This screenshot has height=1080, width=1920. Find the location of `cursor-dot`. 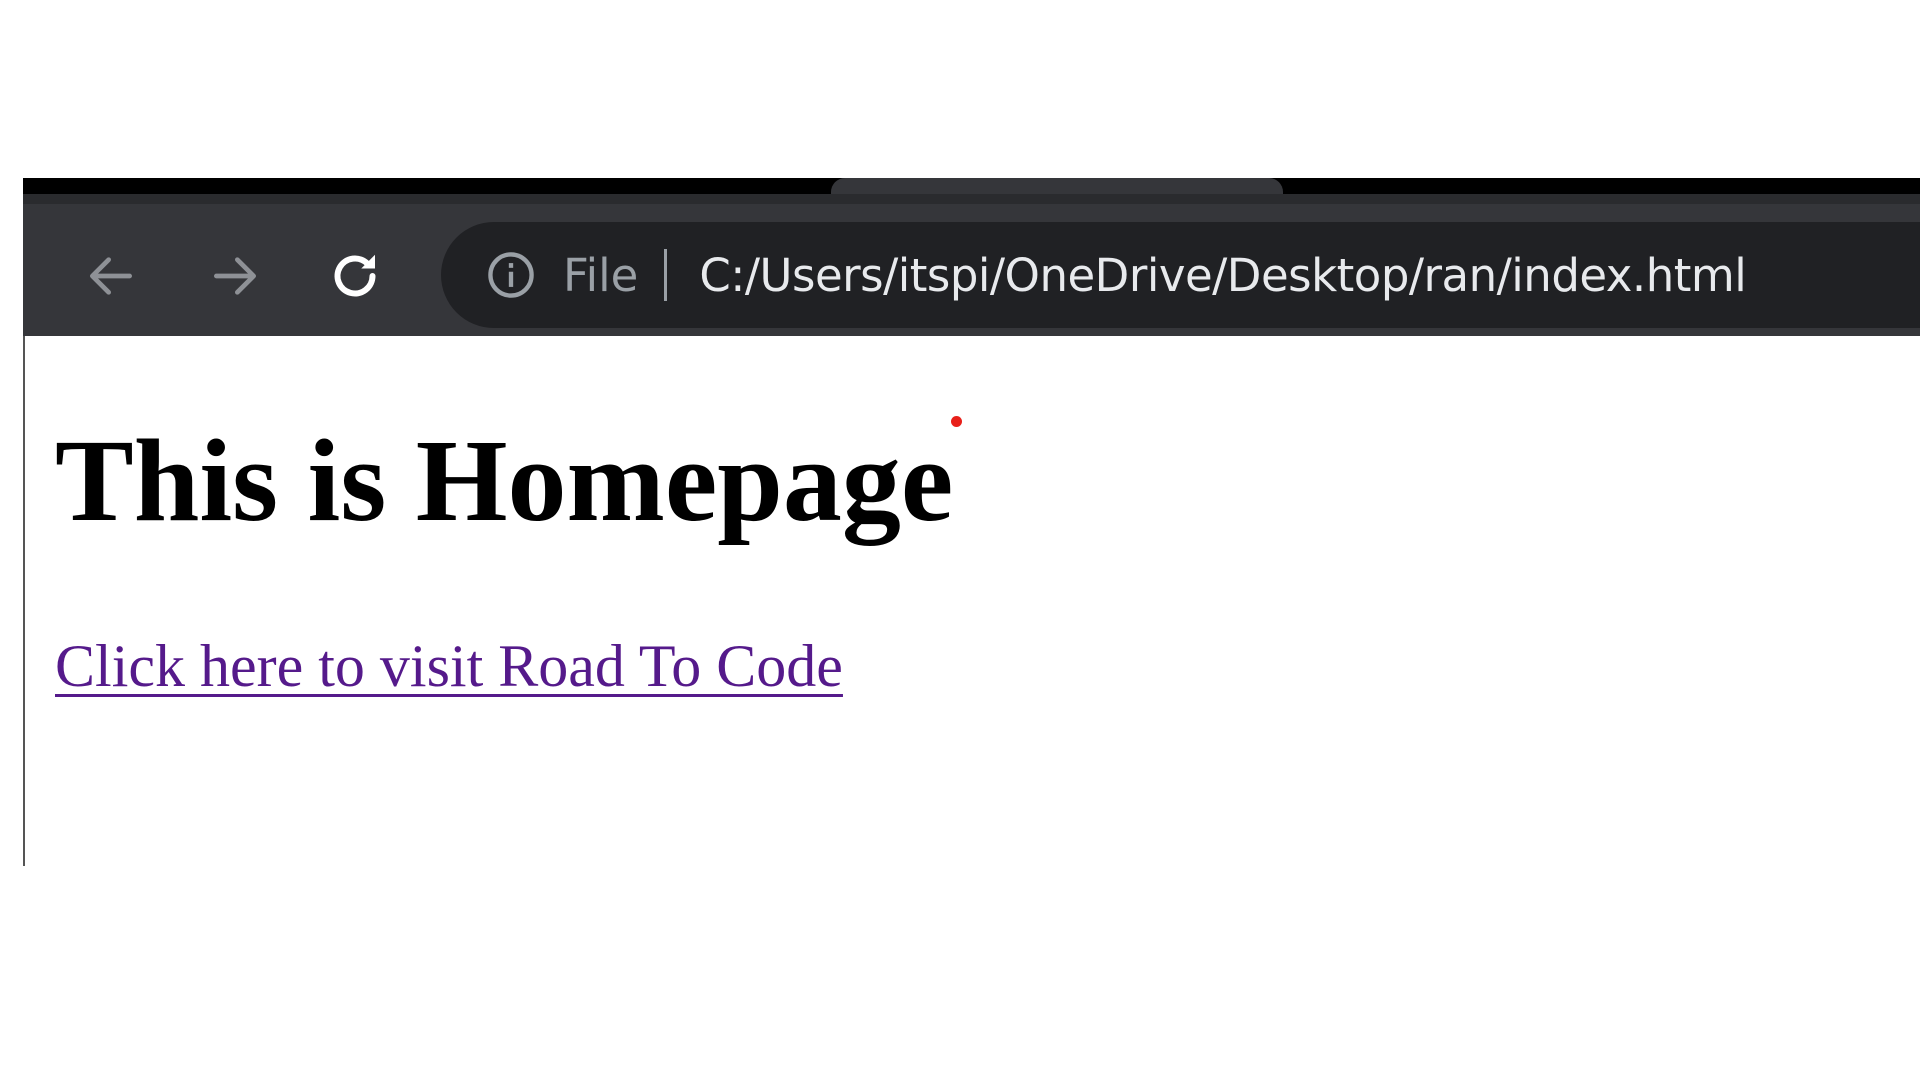

cursor-dot is located at coordinates (956, 421).